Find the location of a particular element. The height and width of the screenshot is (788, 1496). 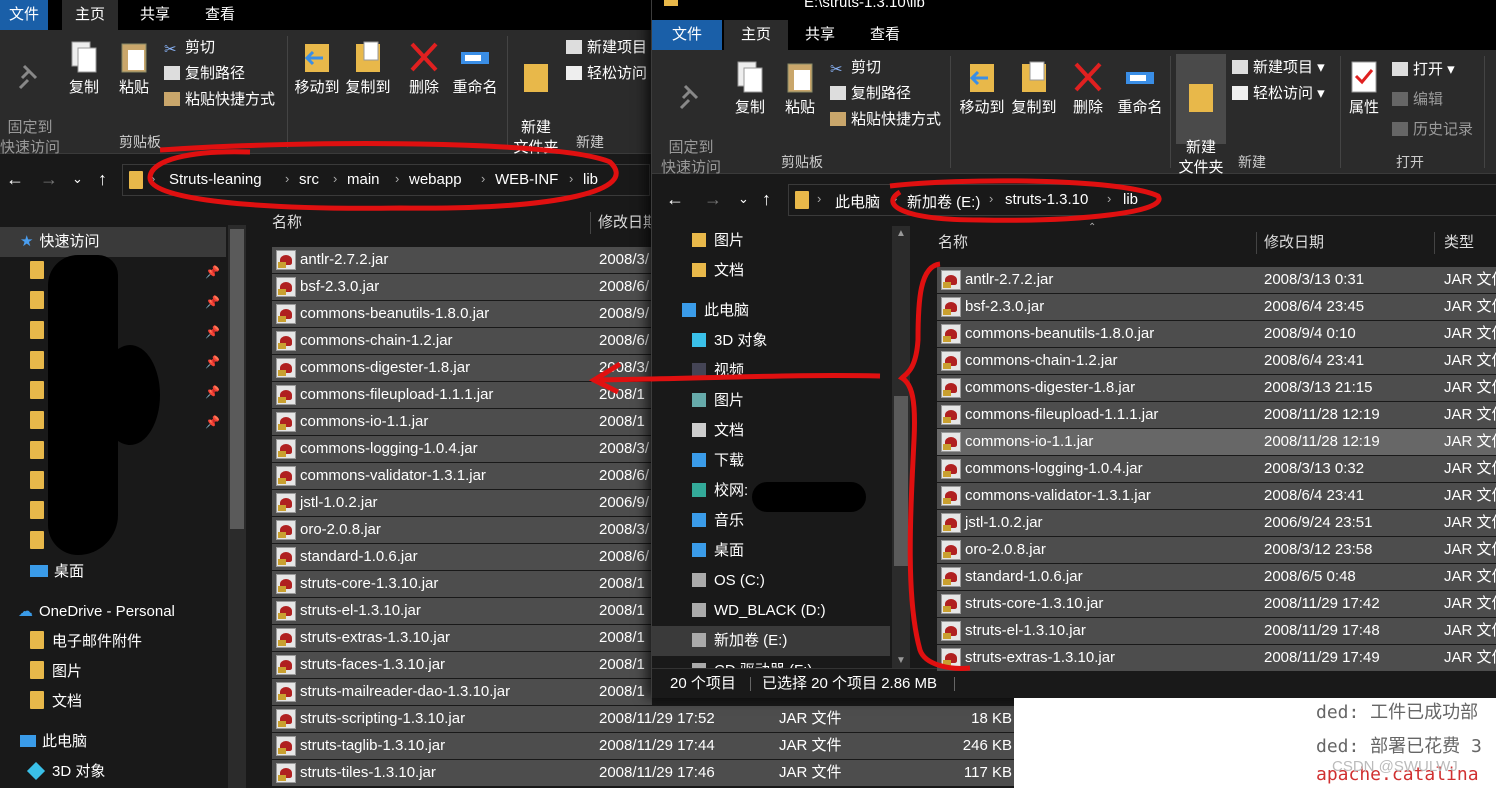

sidebar-scrollbar: ▲ ▼ is located at coordinates (901, 447).